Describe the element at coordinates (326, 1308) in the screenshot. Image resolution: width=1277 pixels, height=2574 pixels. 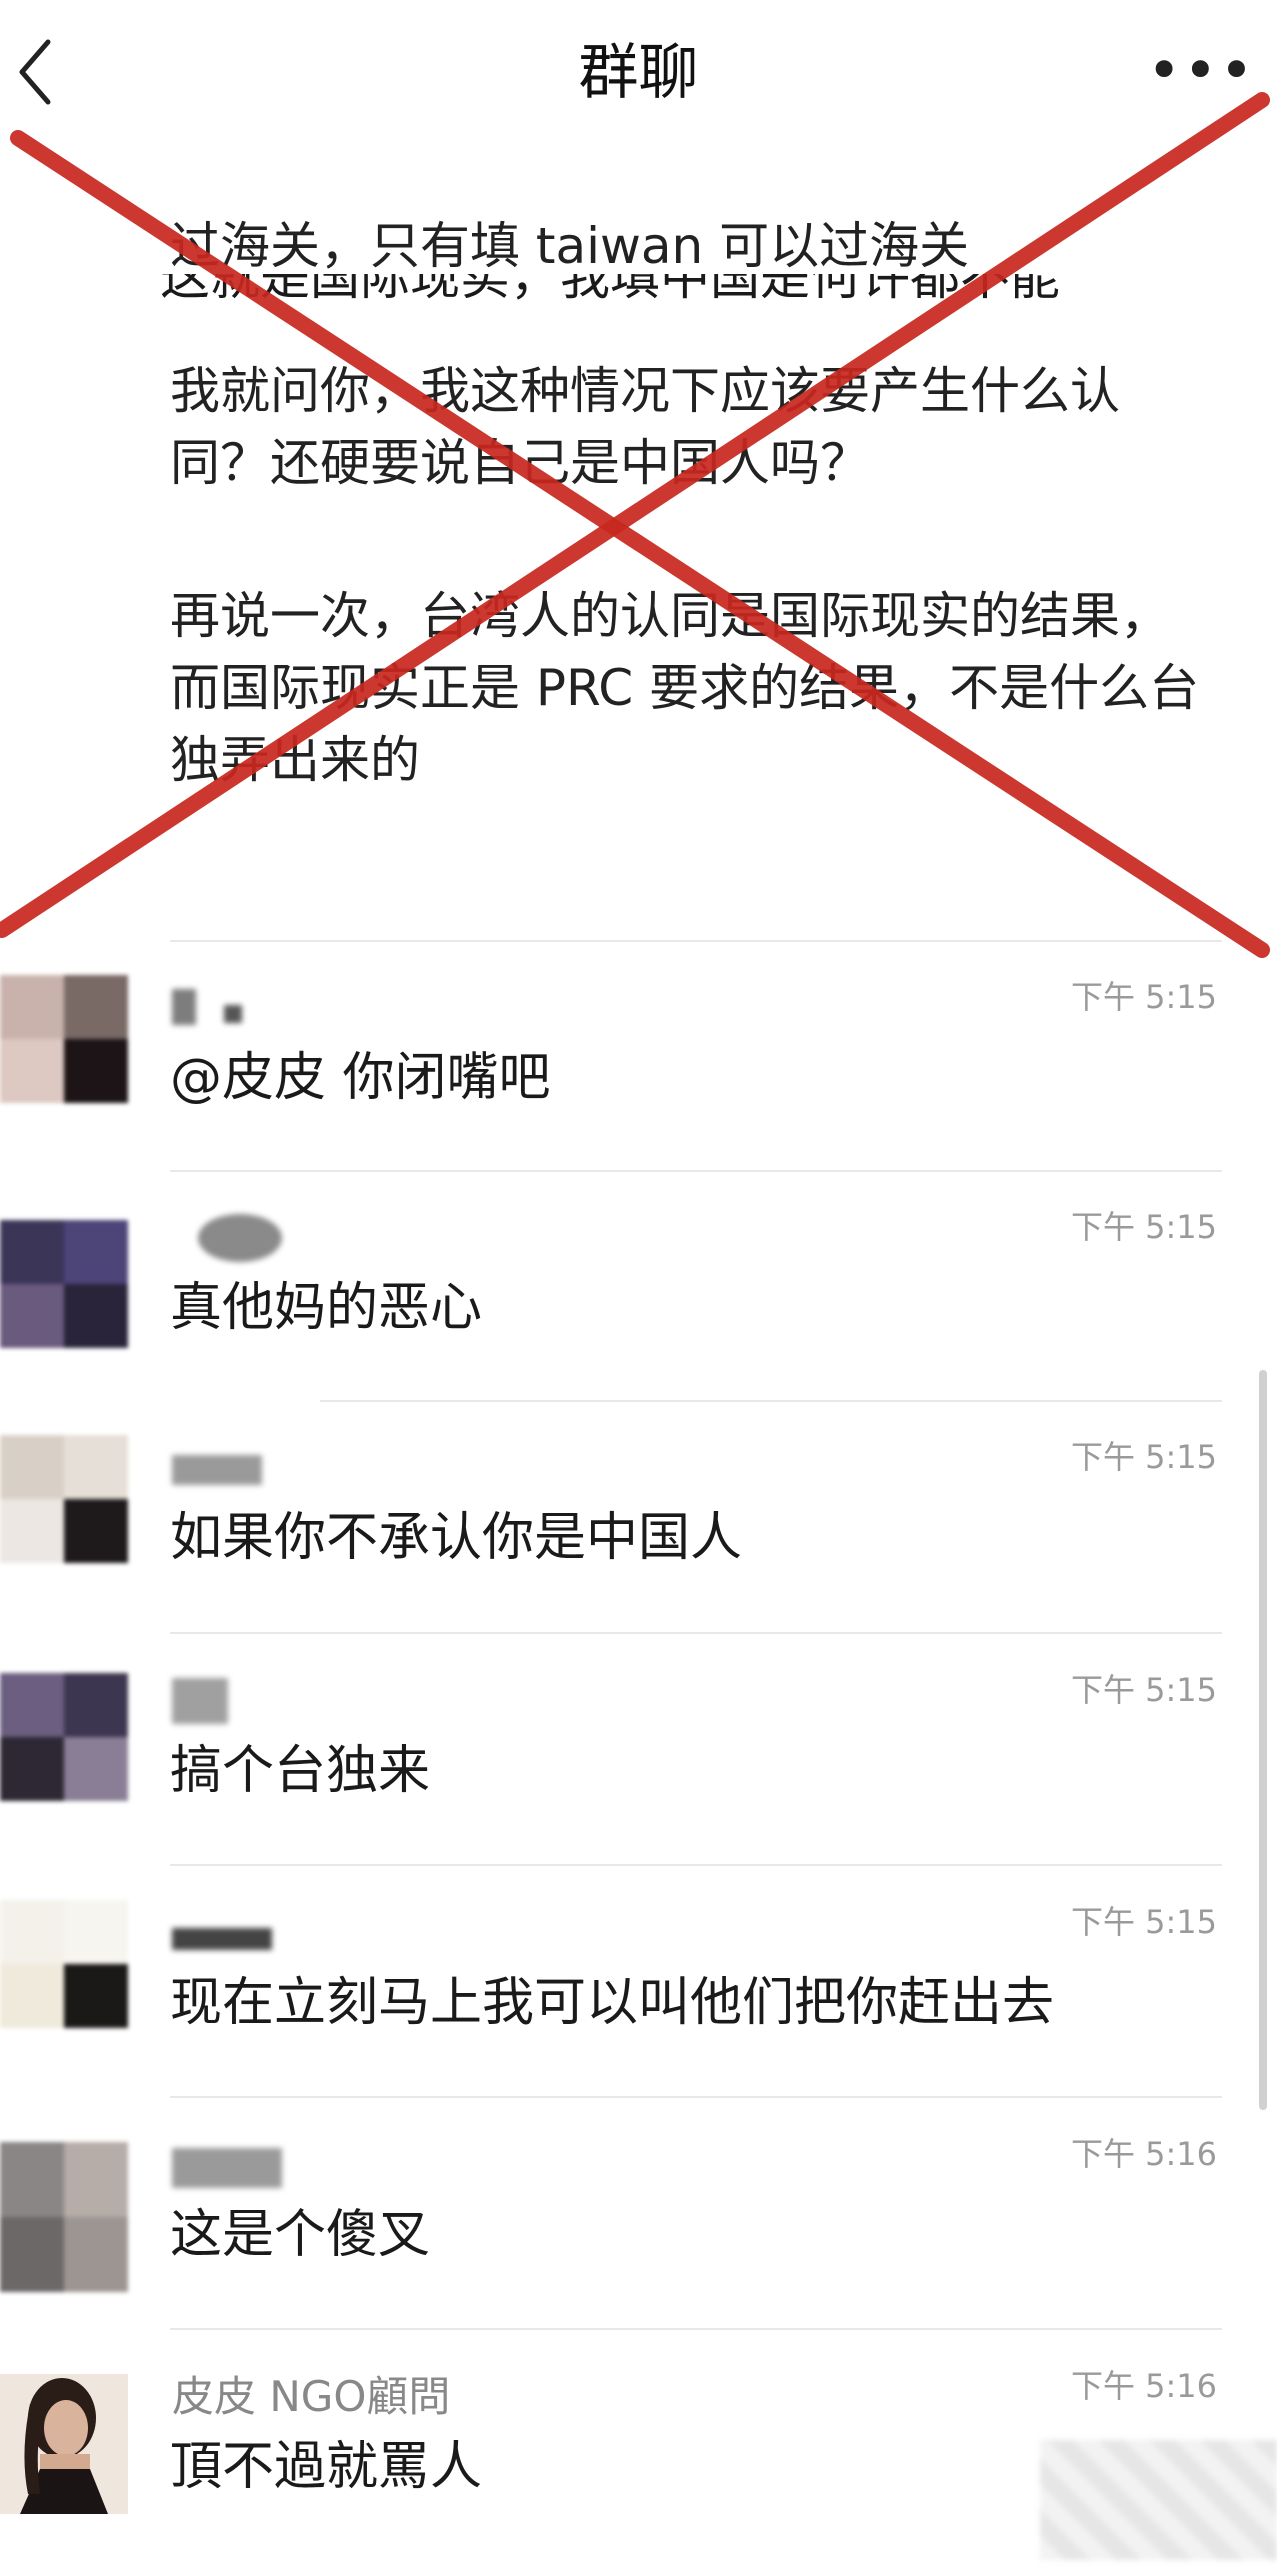
I see `message-text: 真他妈的恶心` at that location.